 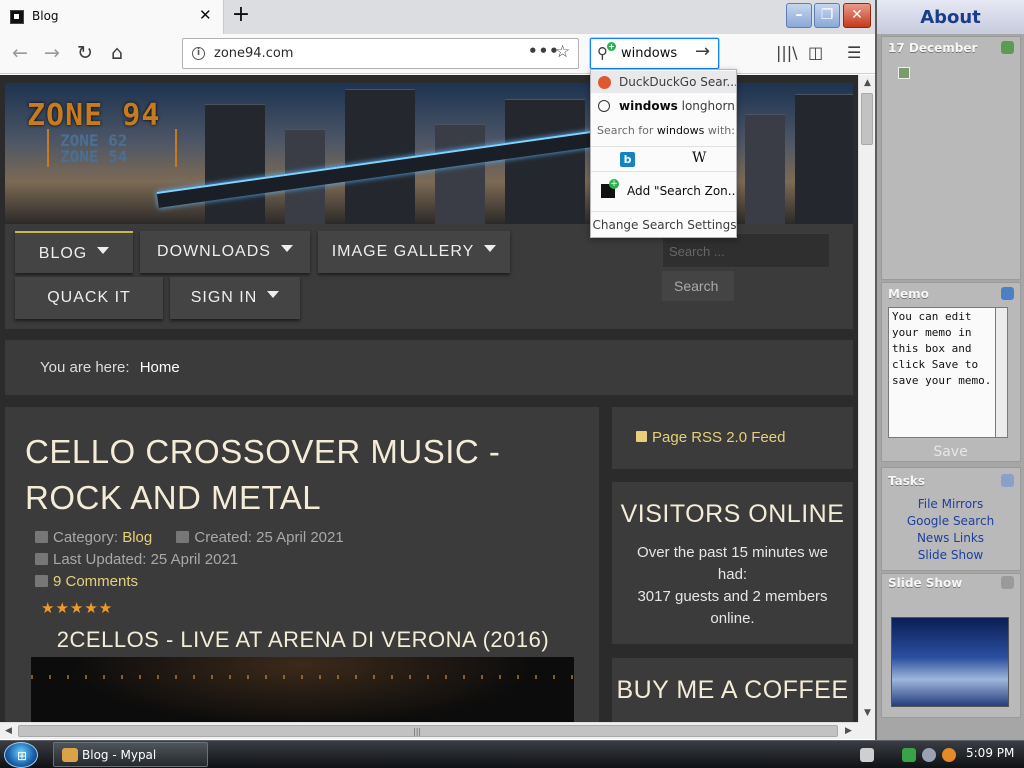 I want to click on search-for-label: Search for windows with:, so click(x=666, y=130).